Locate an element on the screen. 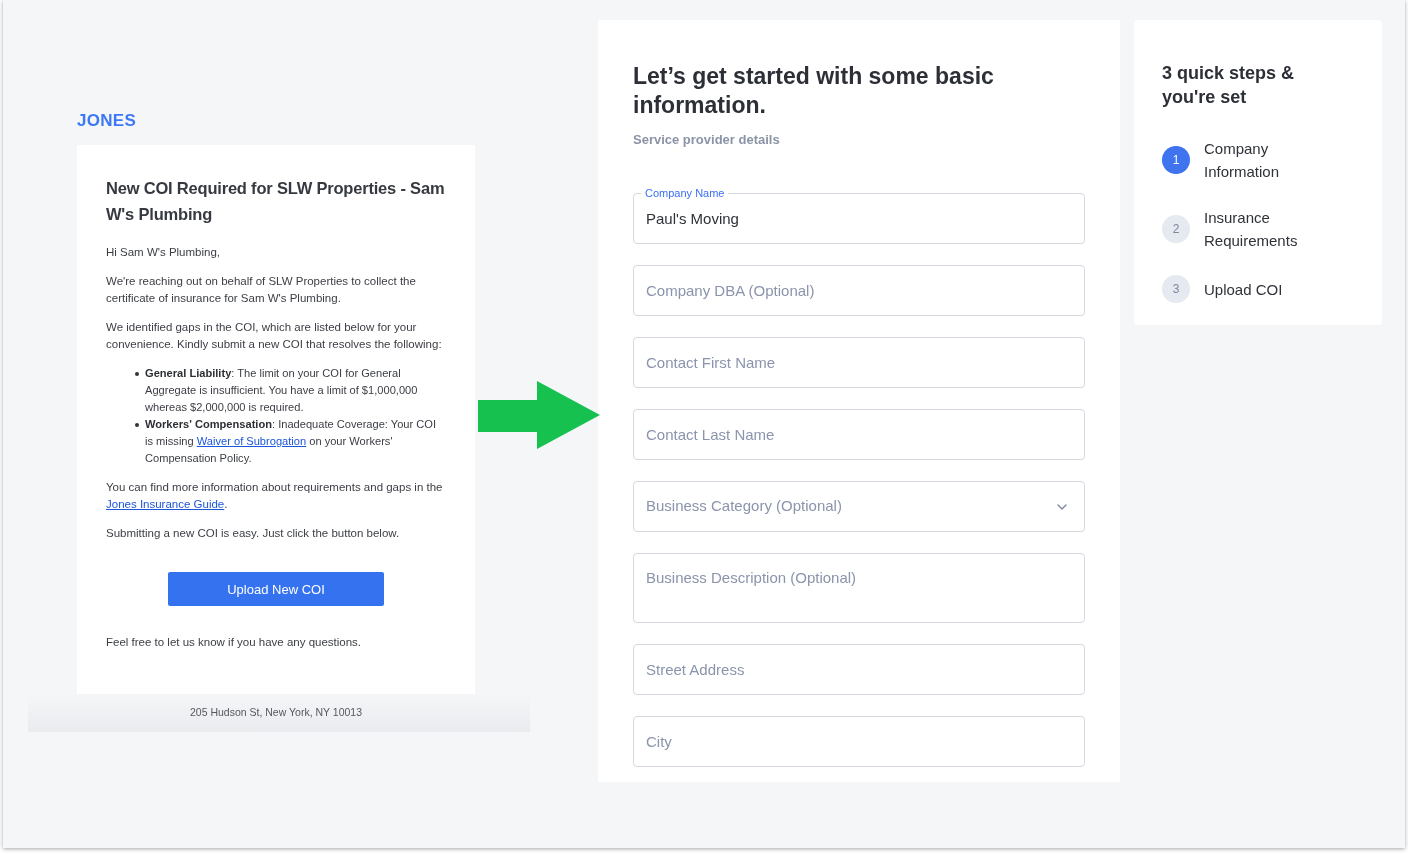 This screenshot has width=1408, height=855. right-arrow-icon is located at coordinates (539, 415).